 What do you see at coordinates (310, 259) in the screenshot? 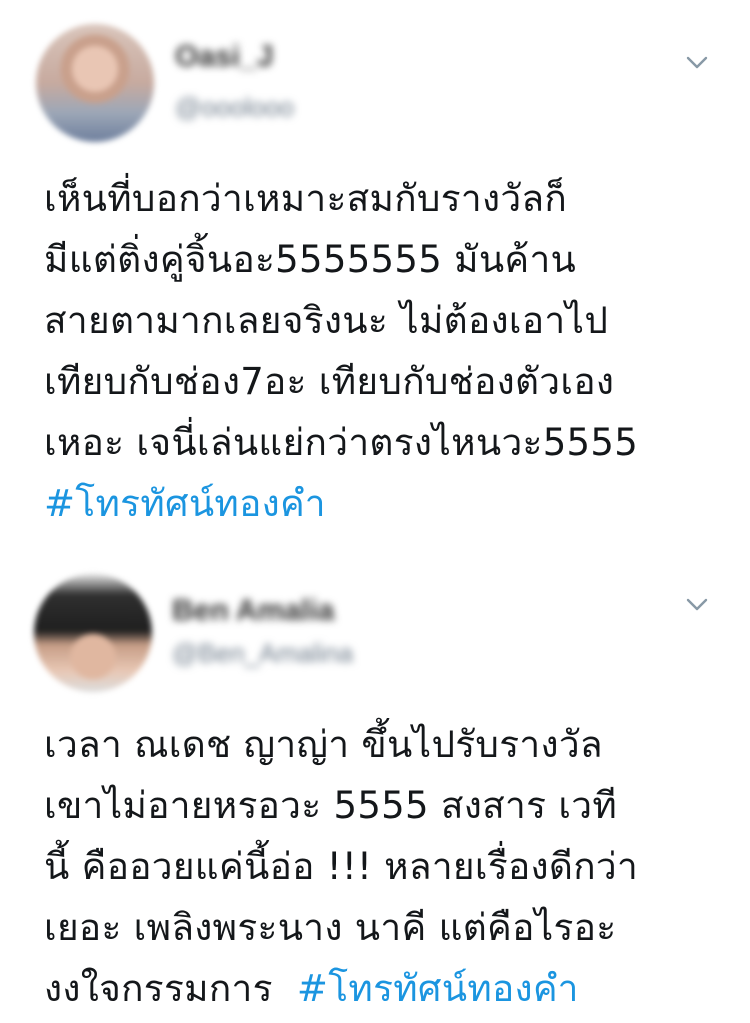
I see `tweet-line: มีแต่ติ่งคู่จิ้นอะ5555555 มันค้าน` at bounding box center [310, 259].